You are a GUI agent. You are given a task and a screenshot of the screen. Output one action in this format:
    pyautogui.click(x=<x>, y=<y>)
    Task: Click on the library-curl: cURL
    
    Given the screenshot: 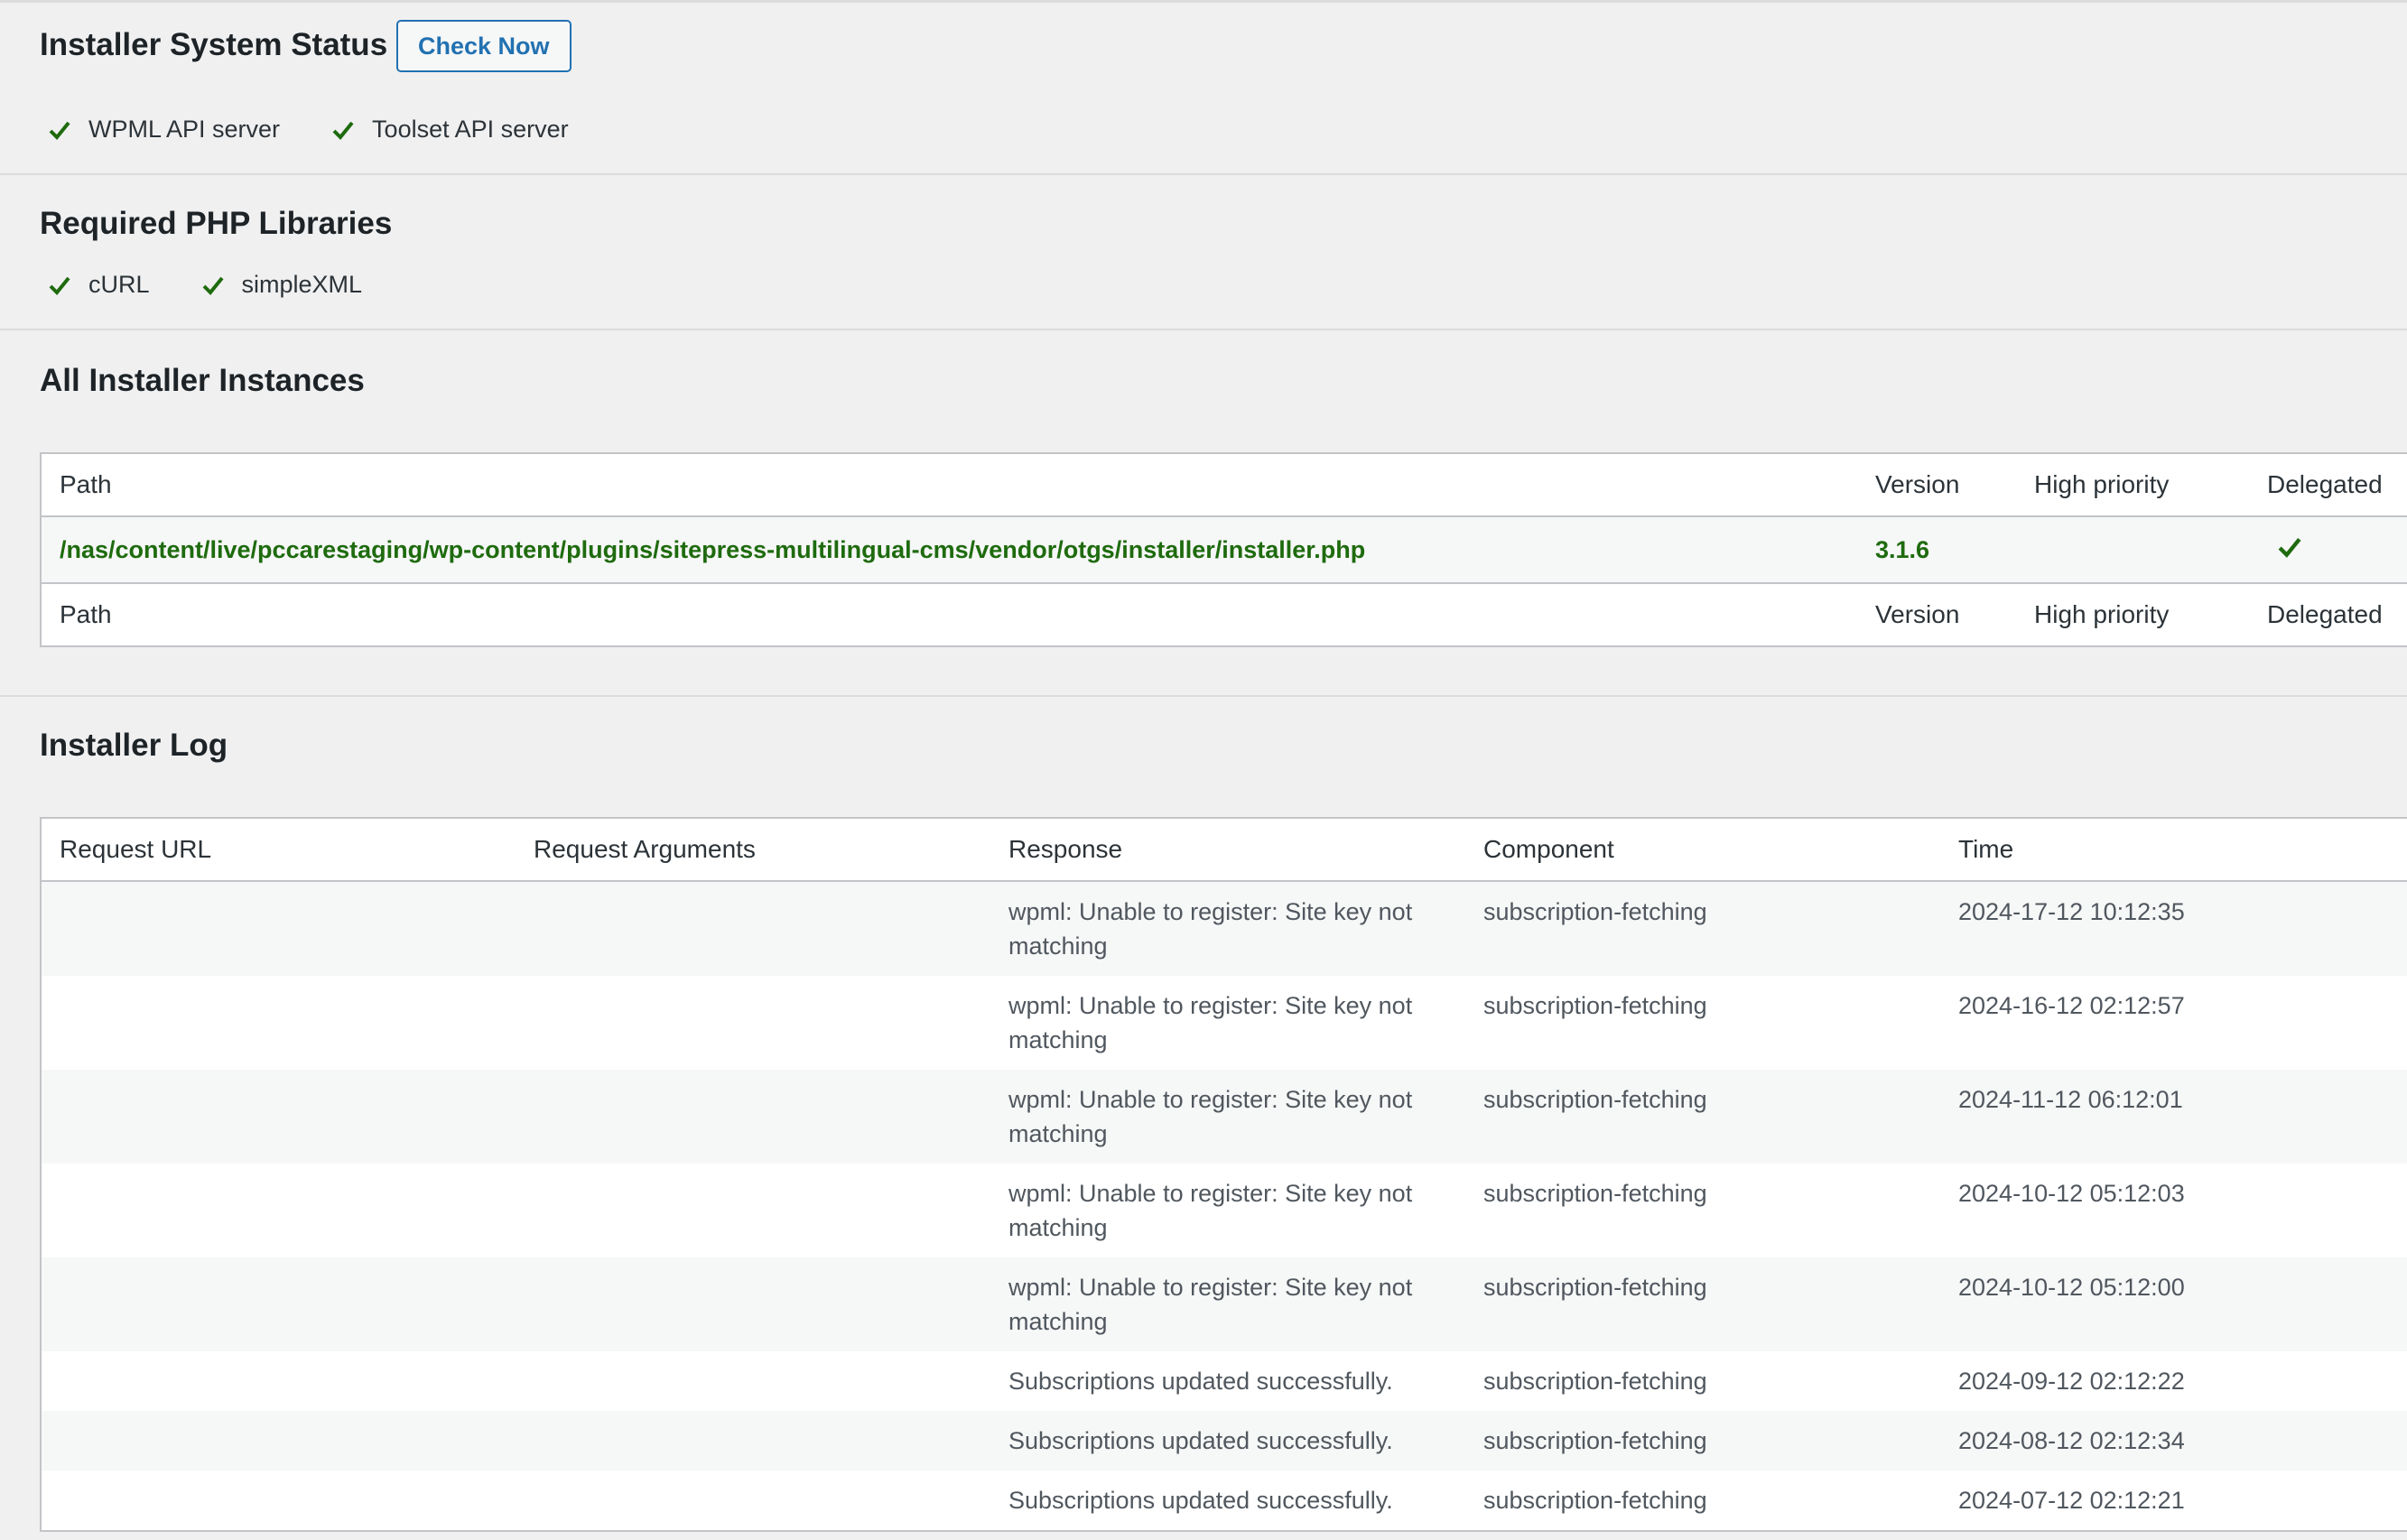 What is the action you would take?
    pyautogui.click(x=95, y=285)
    